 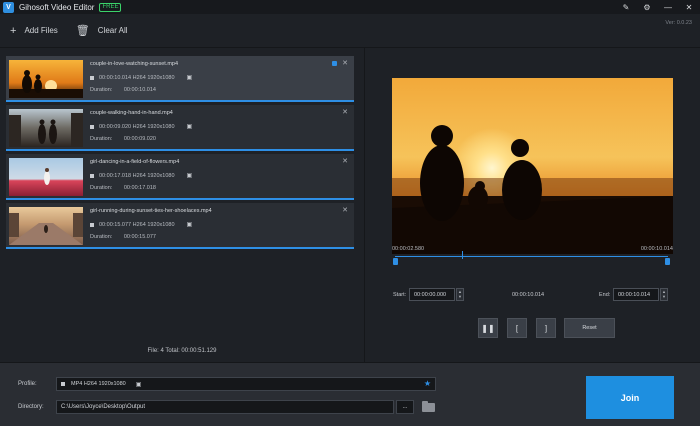 I want to click on duration-value: 00:00:17.018, so click(x=139, y=188).